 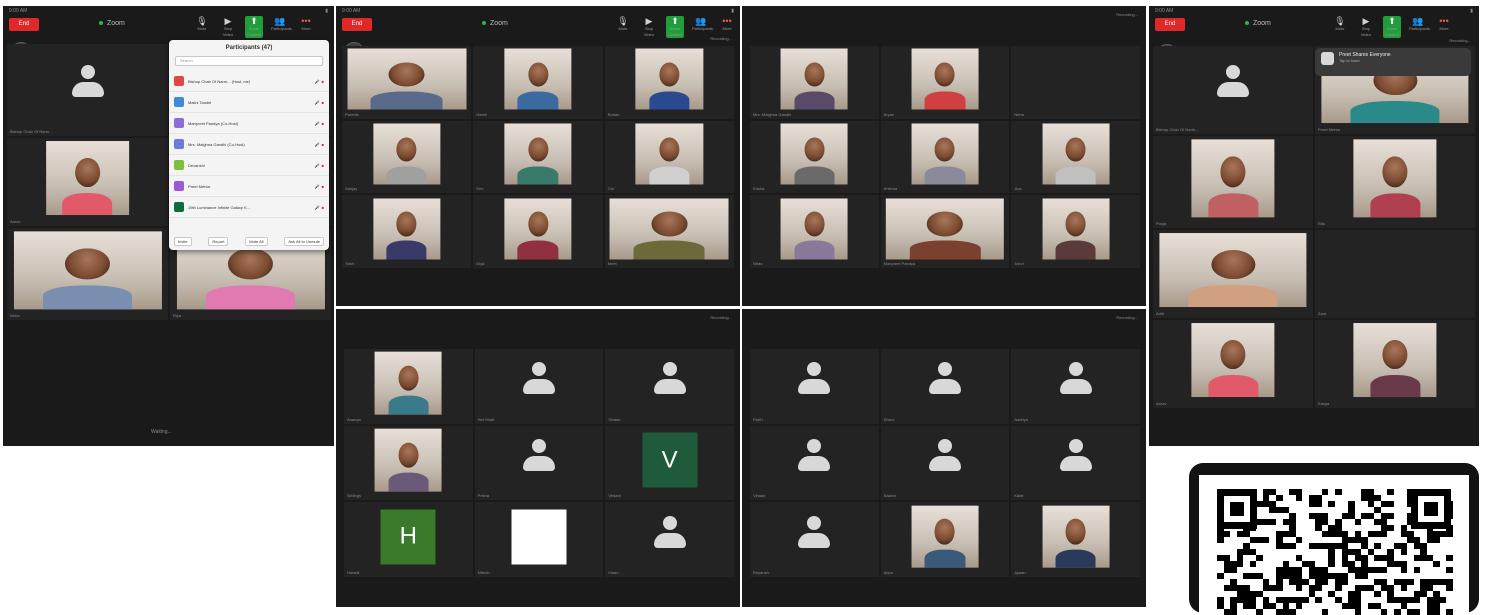 What do you see at coordinates (407, 82) in the screenshot?
I see `video-tile: Parents` at bounding box center [407, 82].